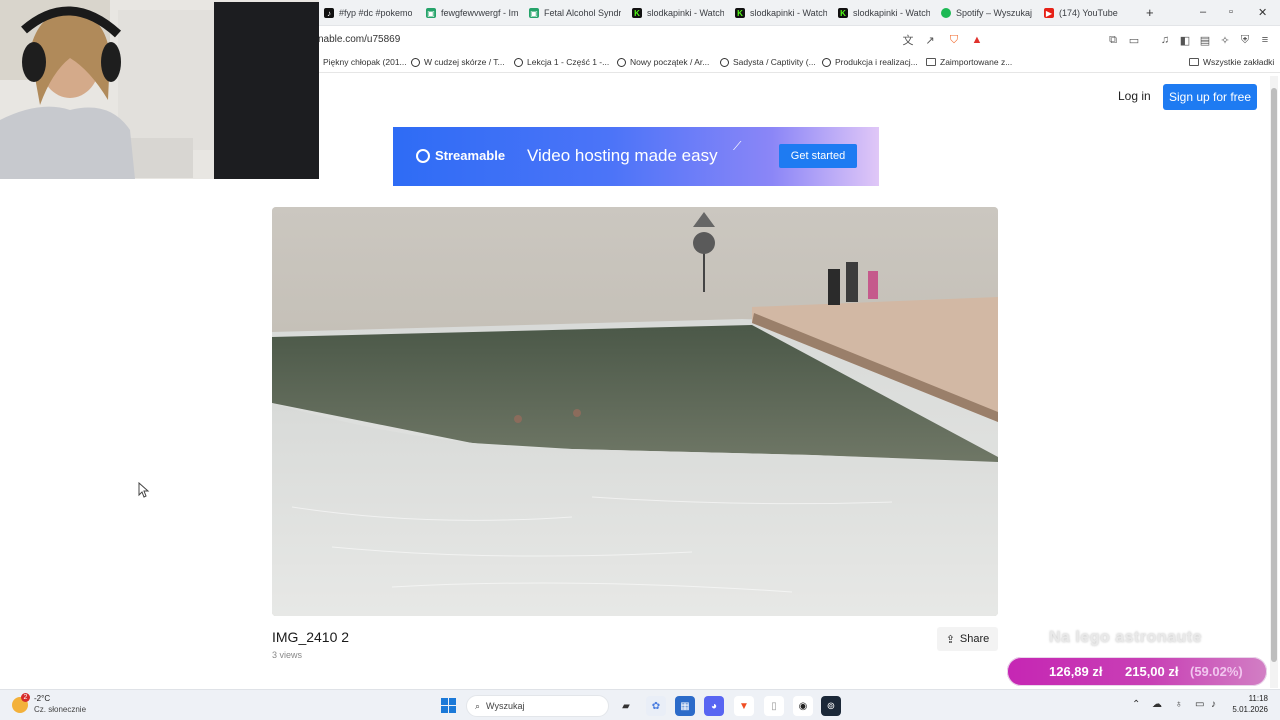 The image size is (1280, 720). Describe the element at coordinates (994, 13) in the screenshot. I see `tab-label: Spotify – Wyszukaj` at that location.